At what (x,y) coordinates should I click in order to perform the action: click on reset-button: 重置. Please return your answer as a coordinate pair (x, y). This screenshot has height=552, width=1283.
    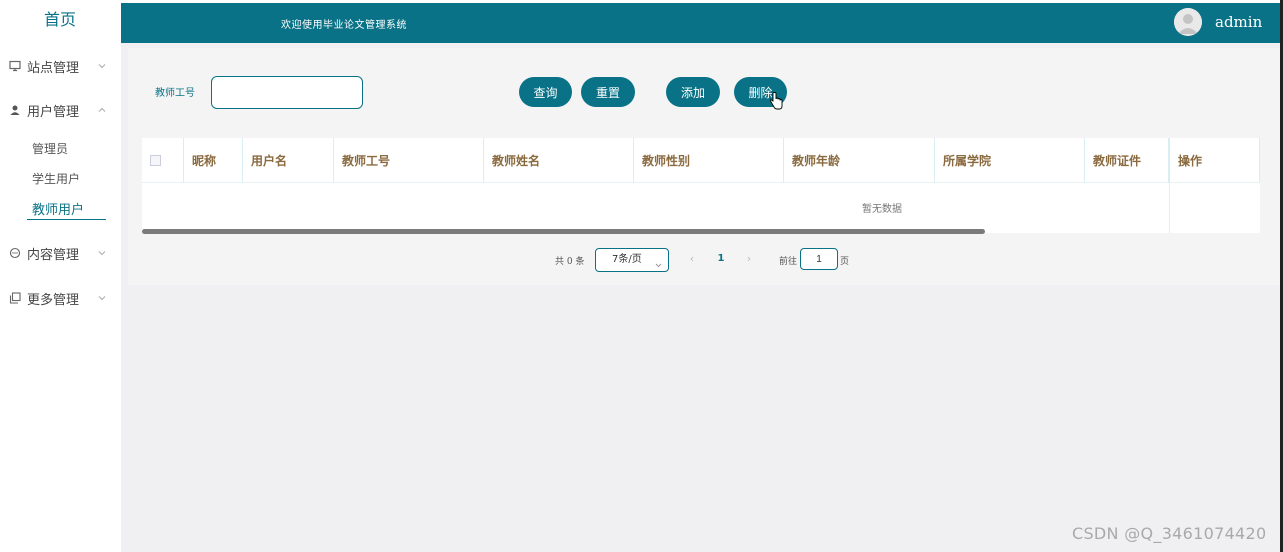
    Looking at the image, I should click on (608, 92).